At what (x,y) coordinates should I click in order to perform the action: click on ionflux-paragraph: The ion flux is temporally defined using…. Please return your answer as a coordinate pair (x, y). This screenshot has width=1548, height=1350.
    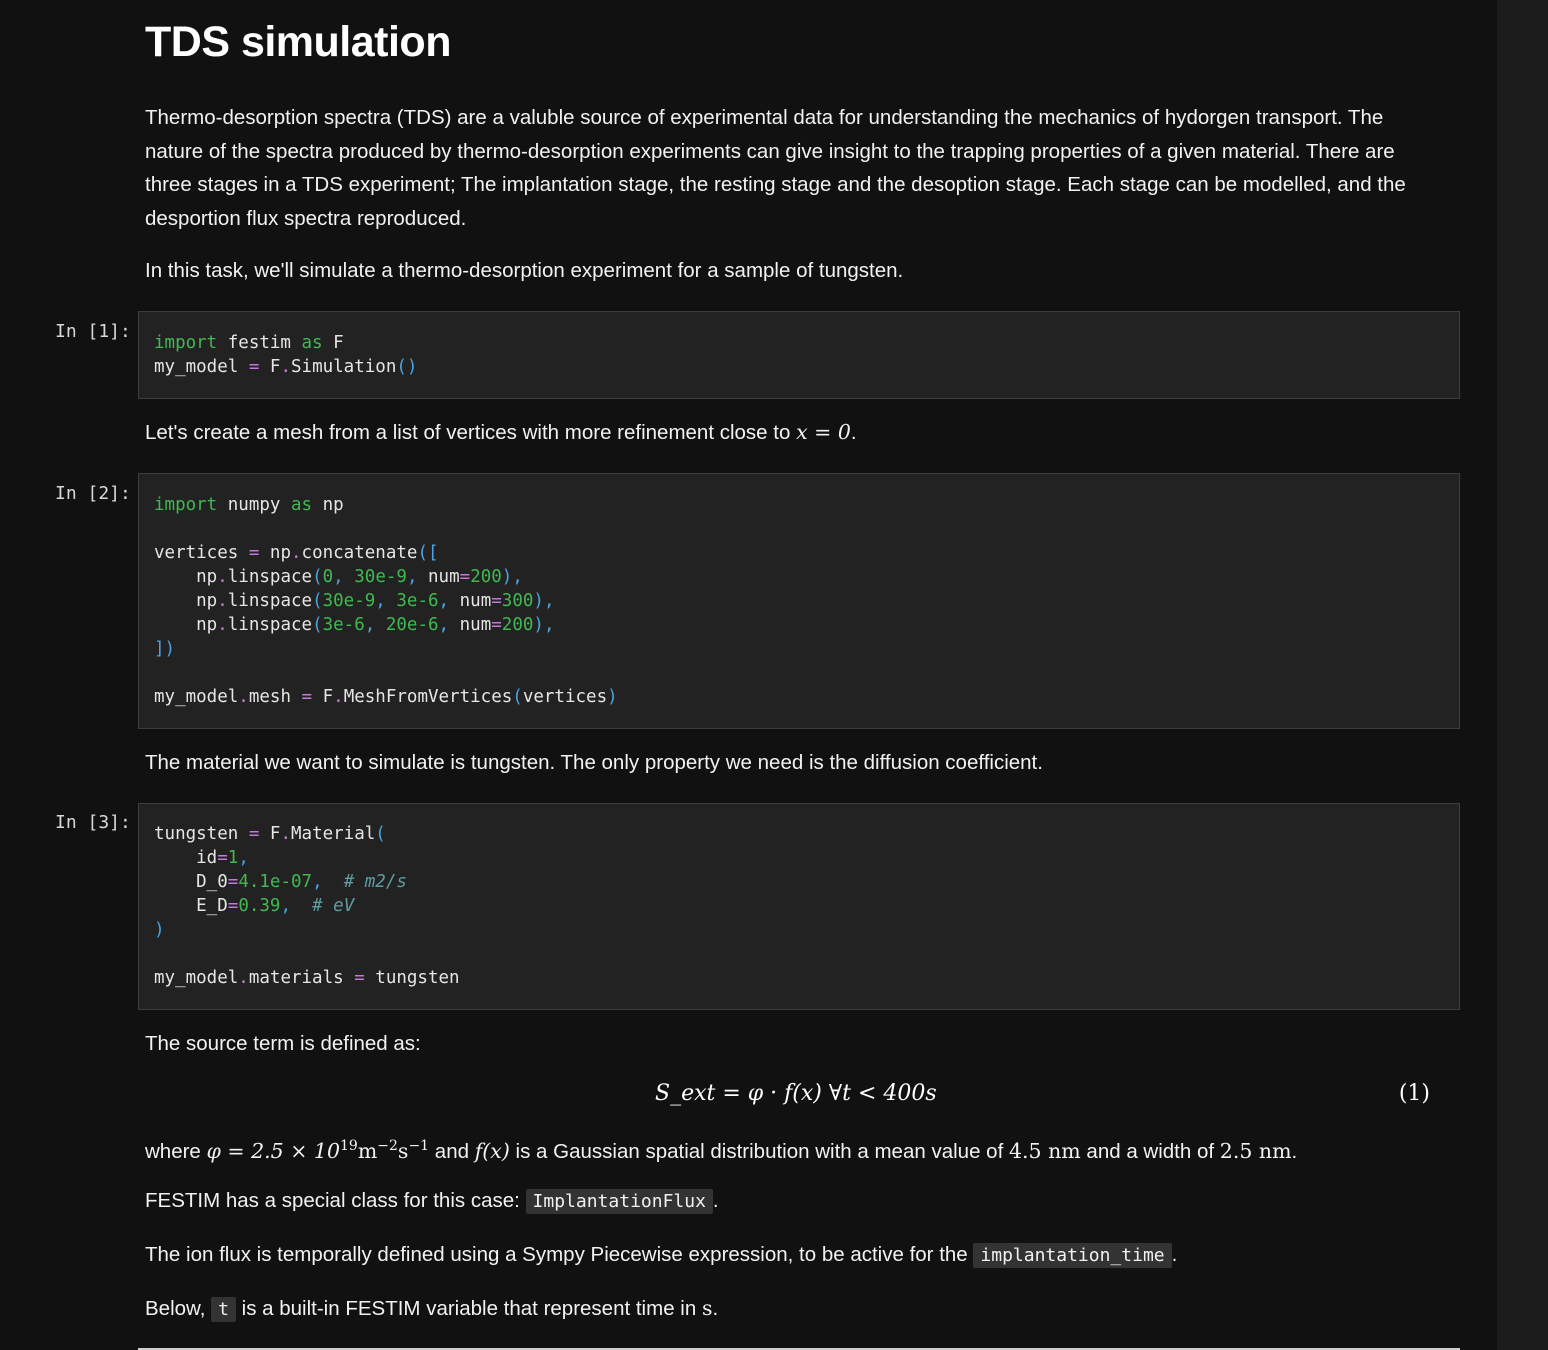
    Looking at the image, I should click on (661, 1255).